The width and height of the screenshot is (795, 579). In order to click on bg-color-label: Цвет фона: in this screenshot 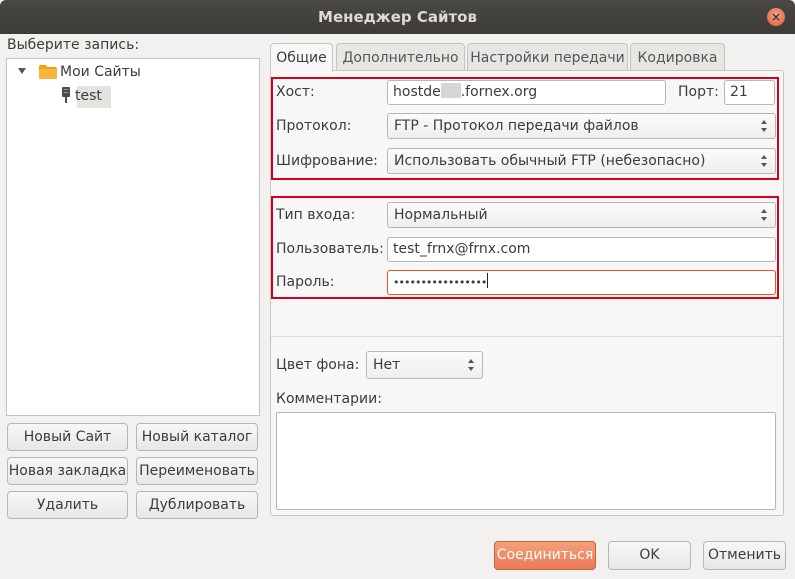, I will do `click(318, 365)`.